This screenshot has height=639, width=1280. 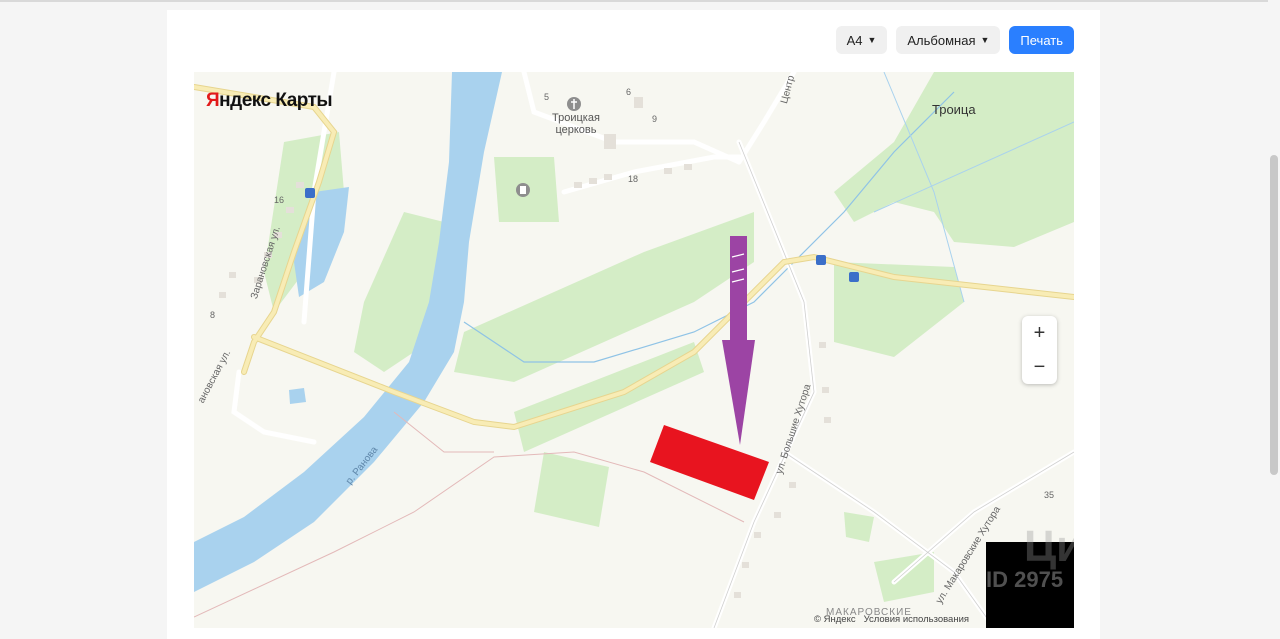 What do you see at coordinates (1274, 315) in the screenshot?
I see `scrollbar-thumb` at bounding box center [1274, 315].